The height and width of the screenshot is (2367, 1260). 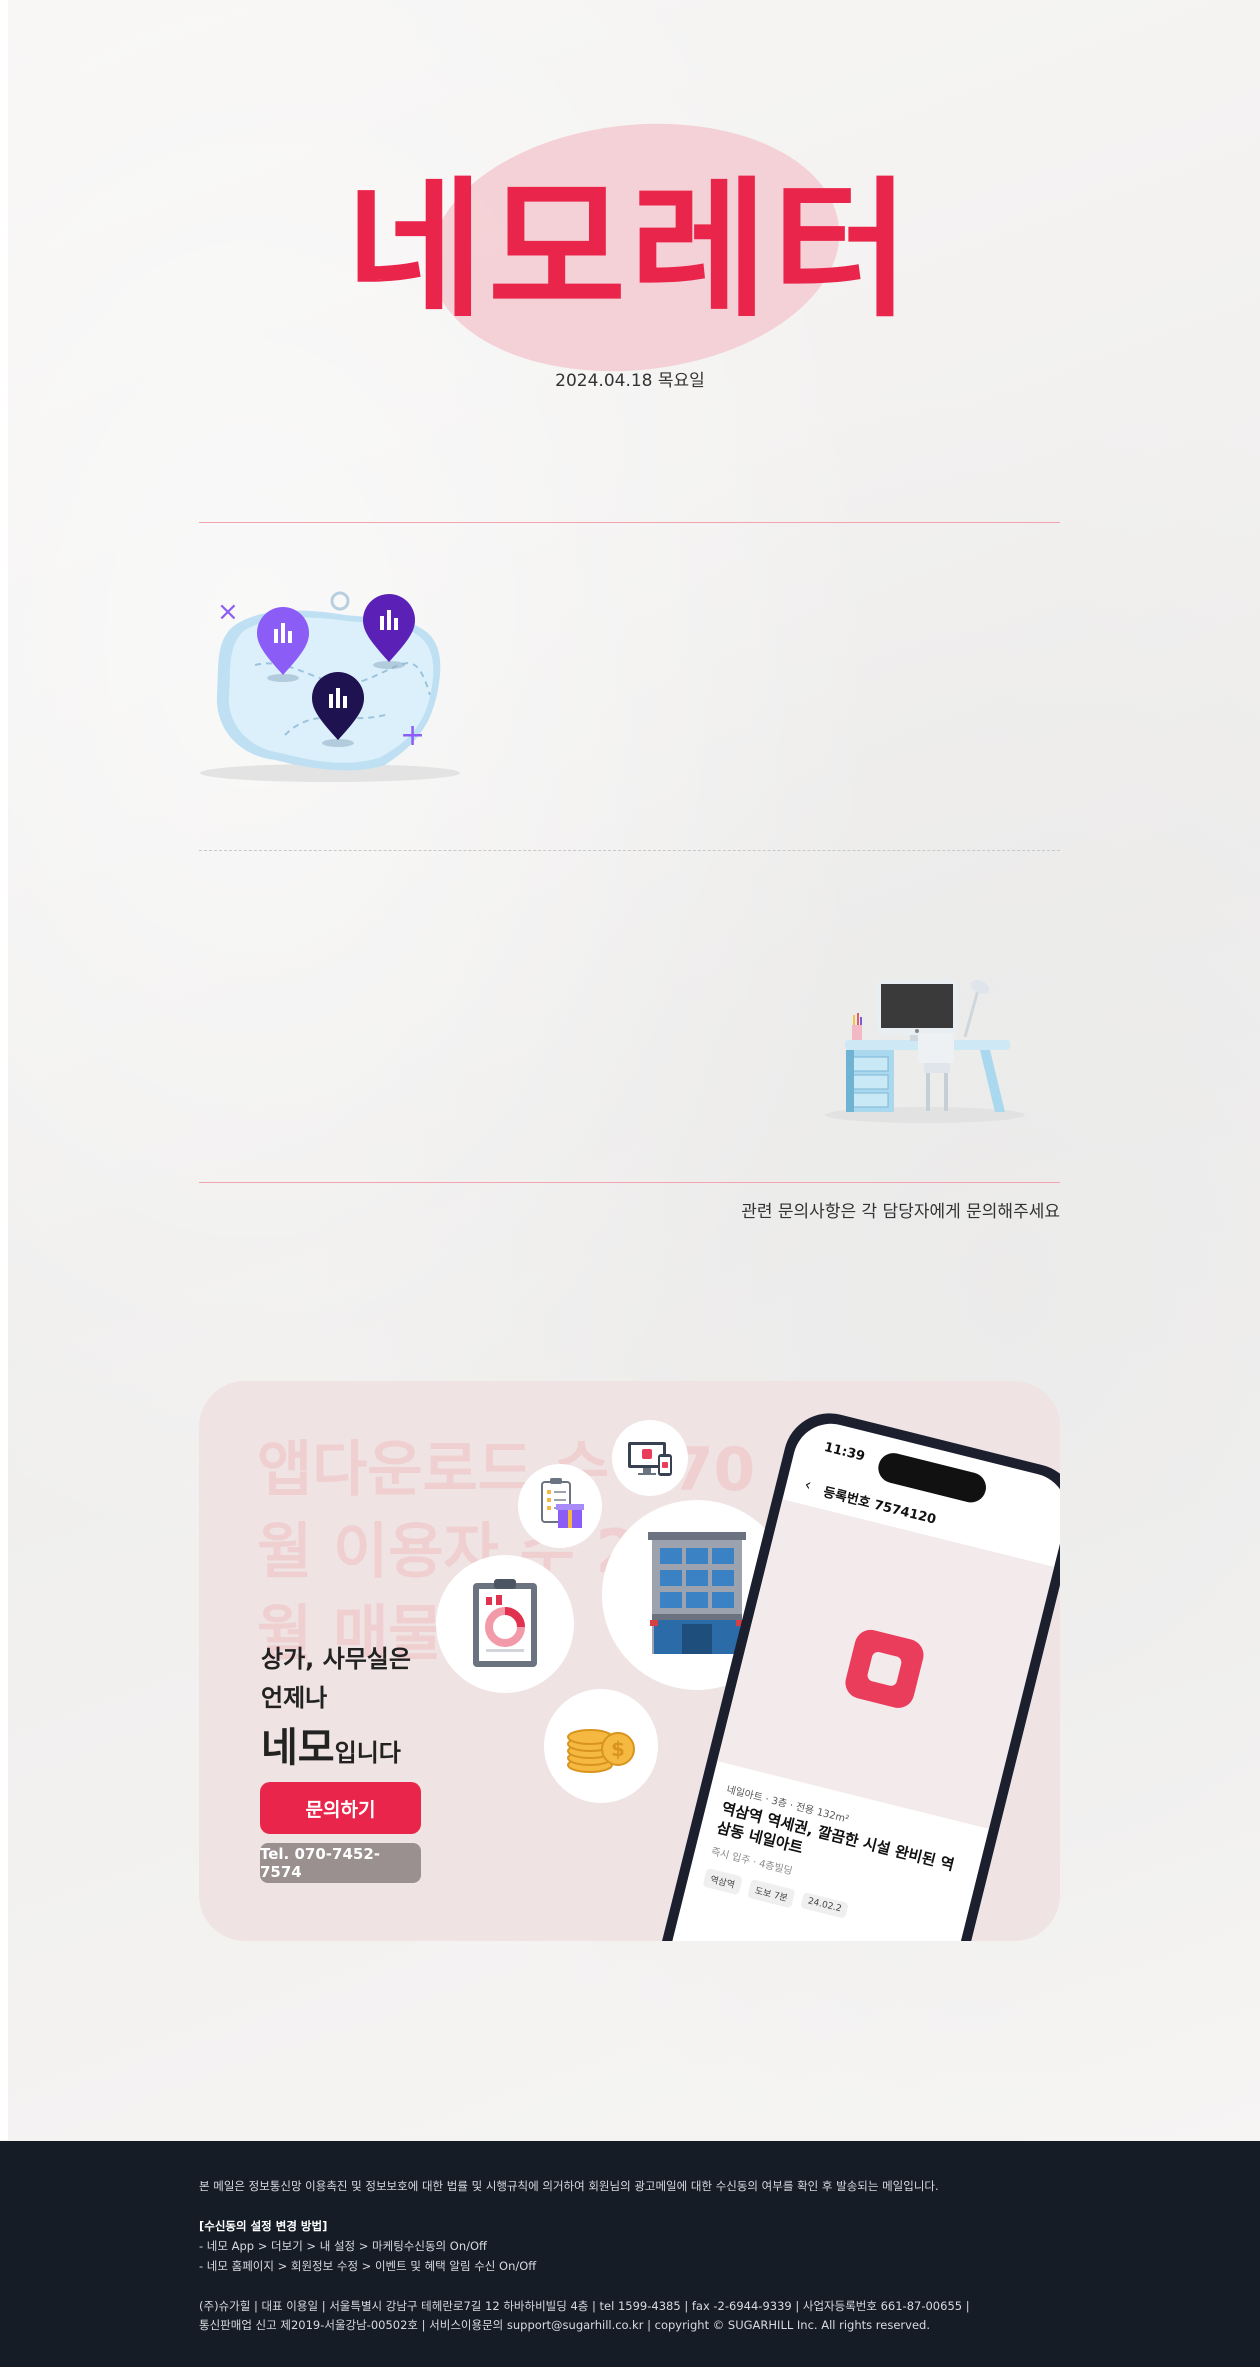 I want to click on monitor-phone-icon, so click(x=650, y=1458).